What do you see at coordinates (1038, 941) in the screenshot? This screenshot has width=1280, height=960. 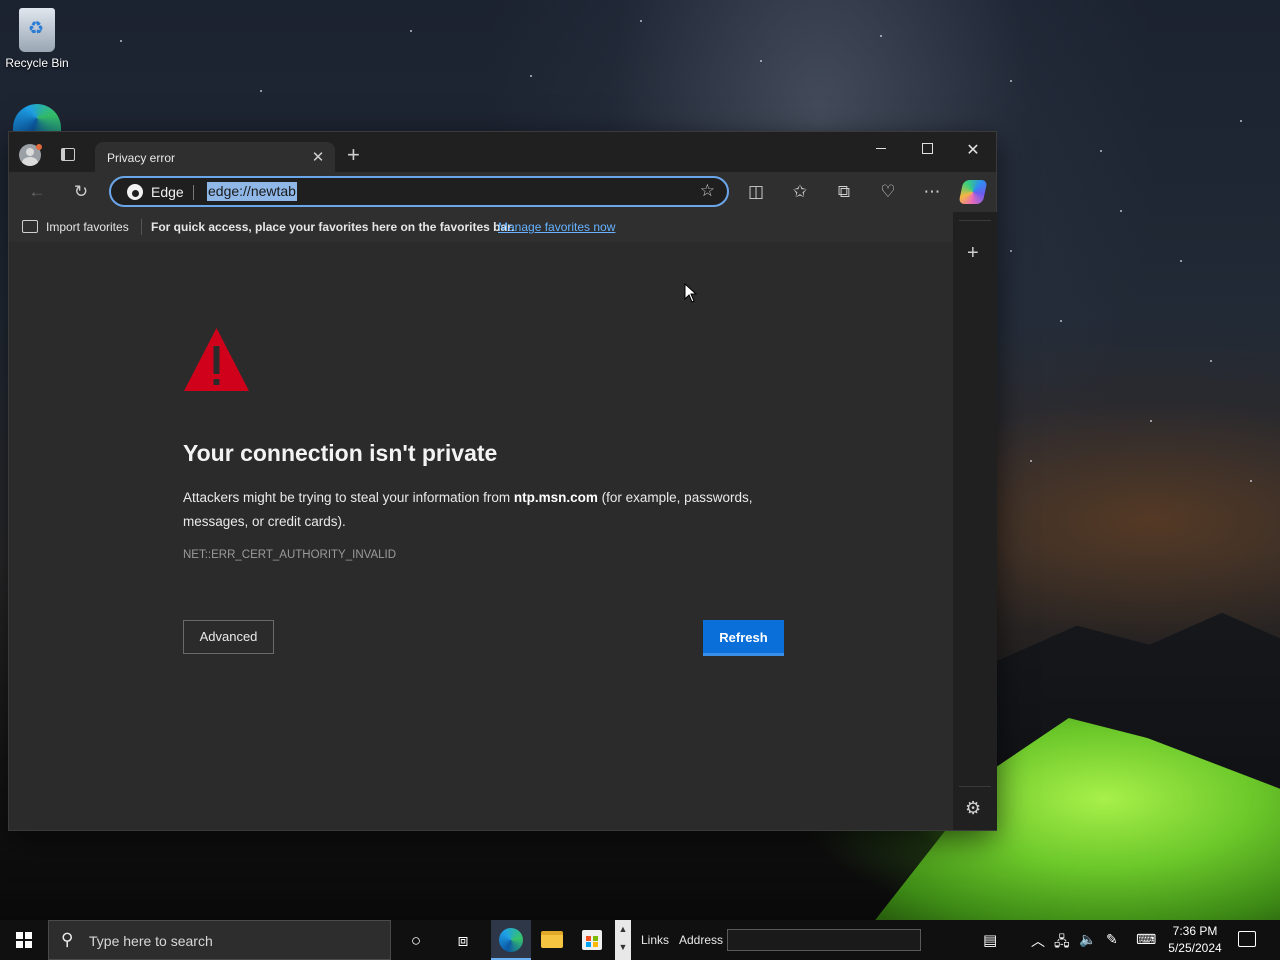 I see `show-hidden-icons-icon: ︿` at bounding box center [1038, 941].